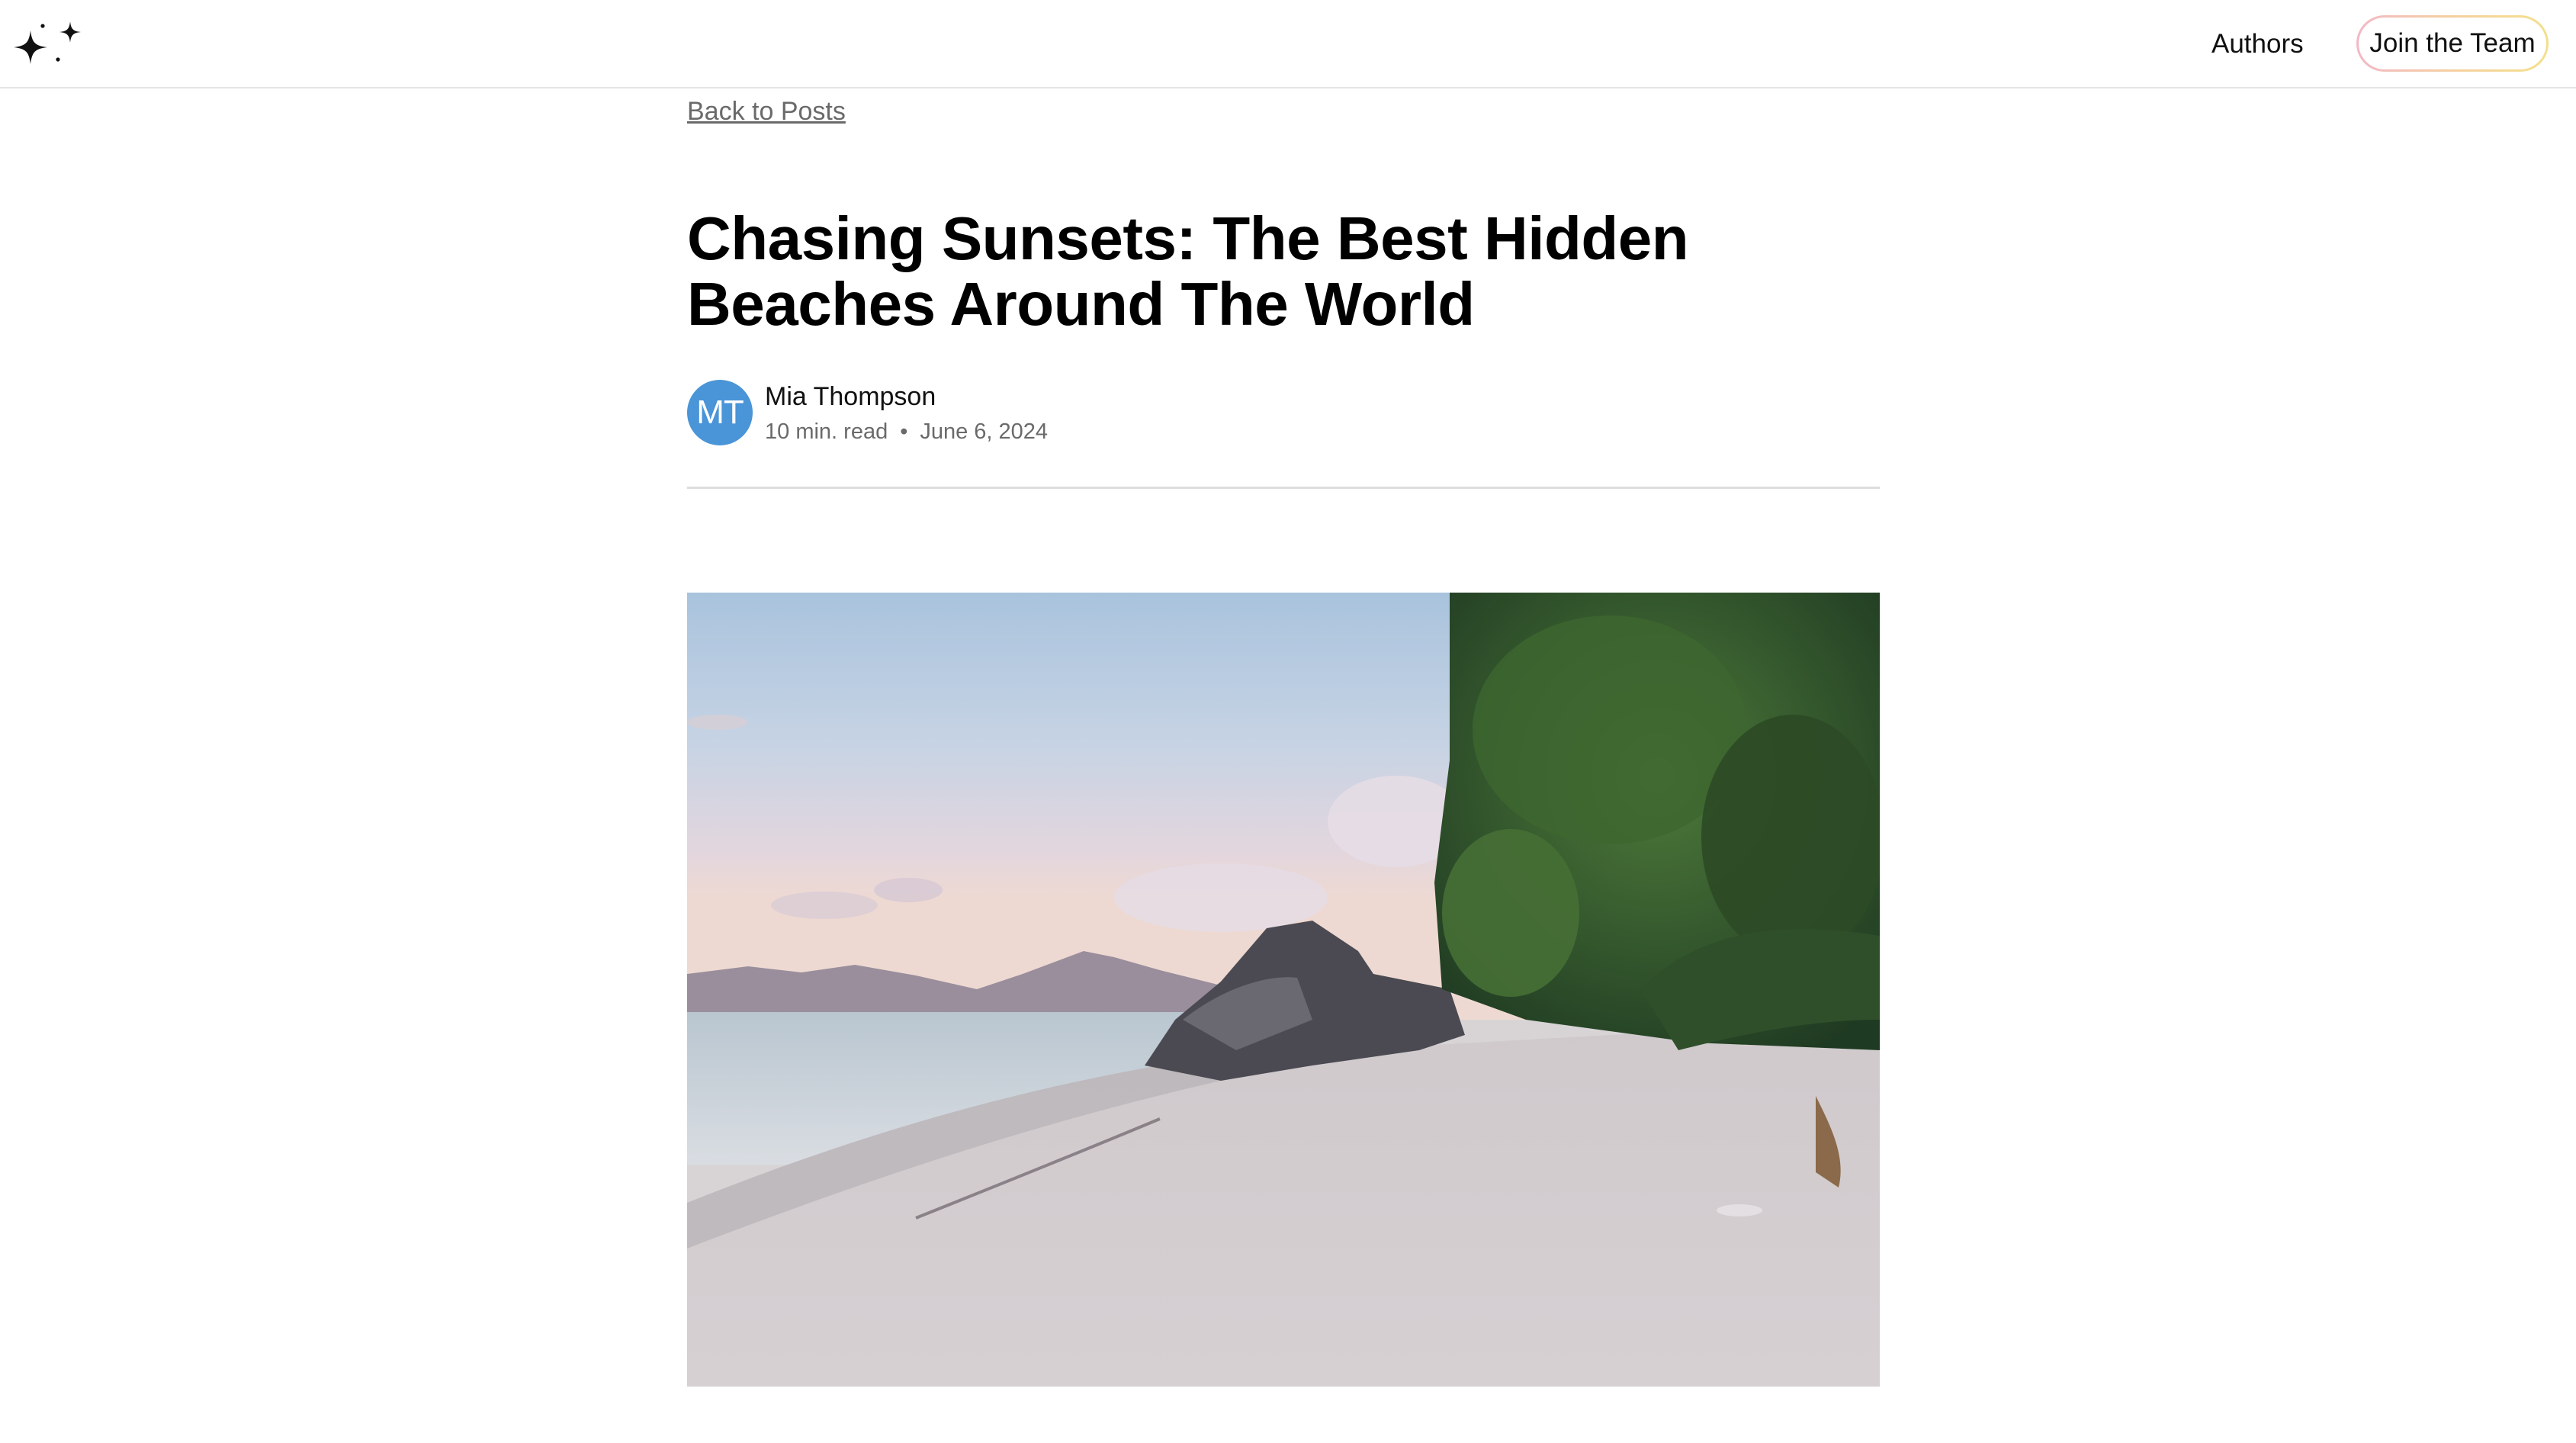  I want to click on back-to-posts-link: Back to Posts, so click(766, 111).